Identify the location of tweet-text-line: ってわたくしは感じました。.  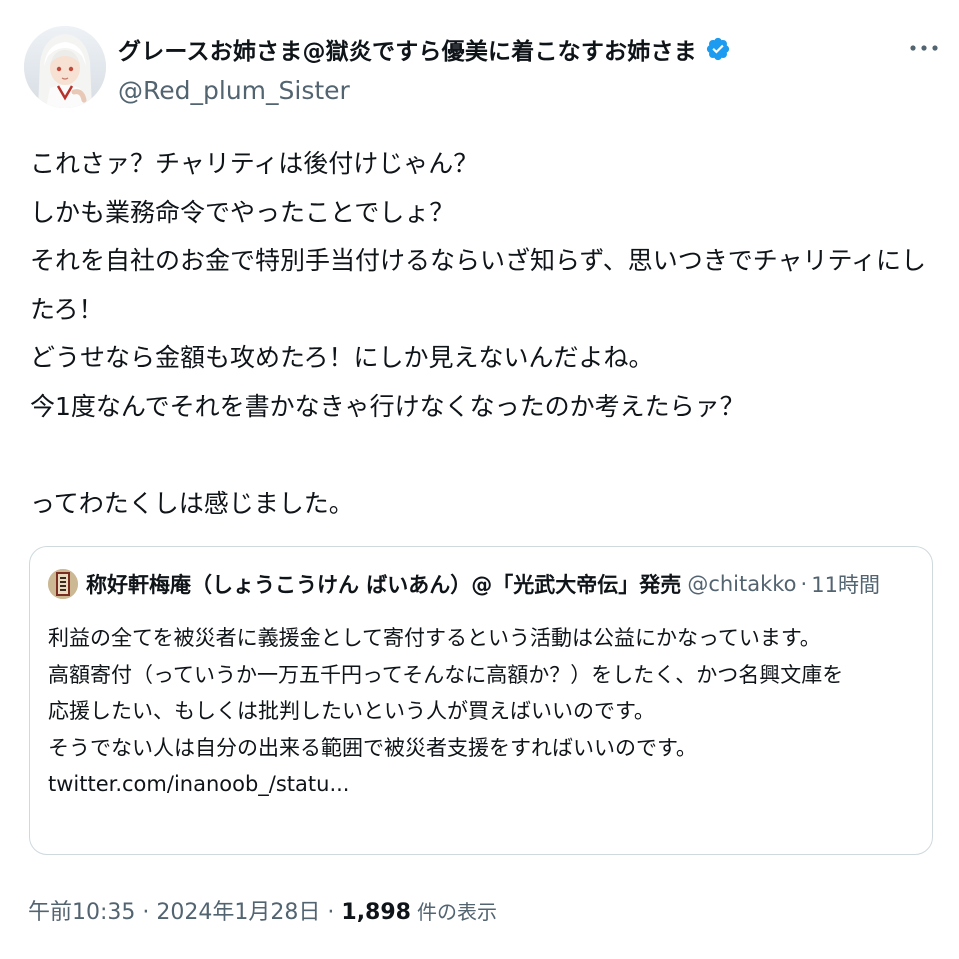
(192, 503).